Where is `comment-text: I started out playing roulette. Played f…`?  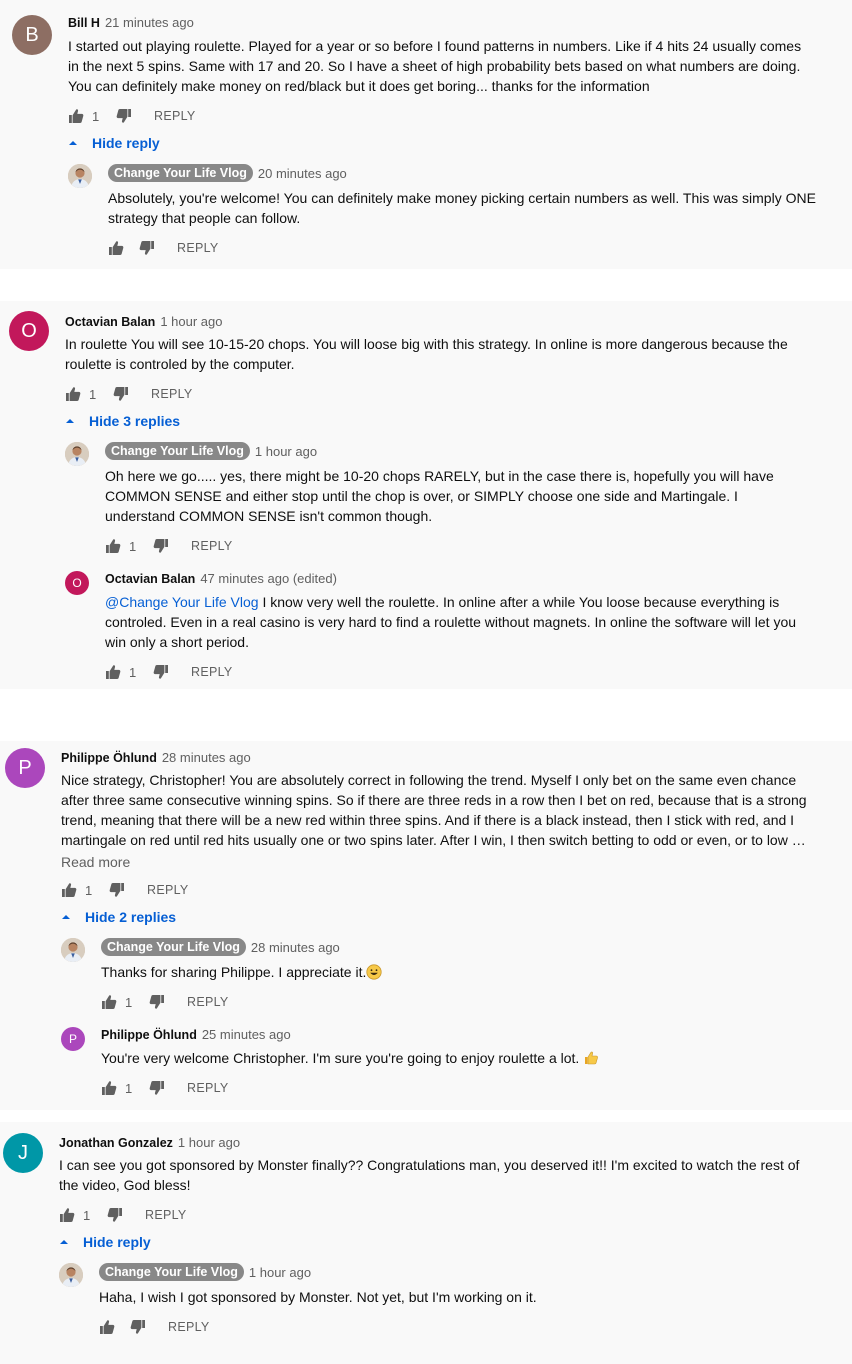
comment-text: I started out playing roulette. Played f… is located at coordinates (435, 66).